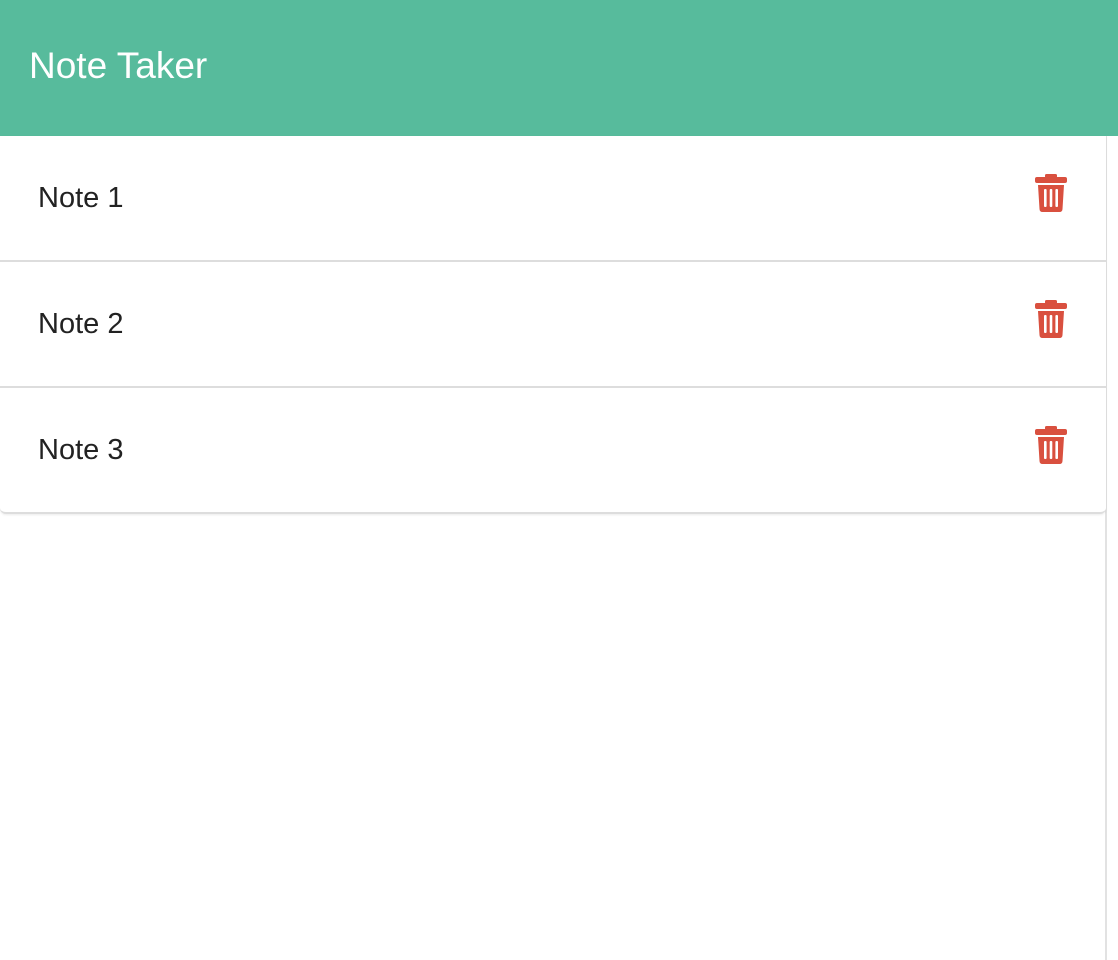 Image resolution: width=1118 pixels, height=960 pixels. I want to click on list-item: Note 3, so click(553, 450).